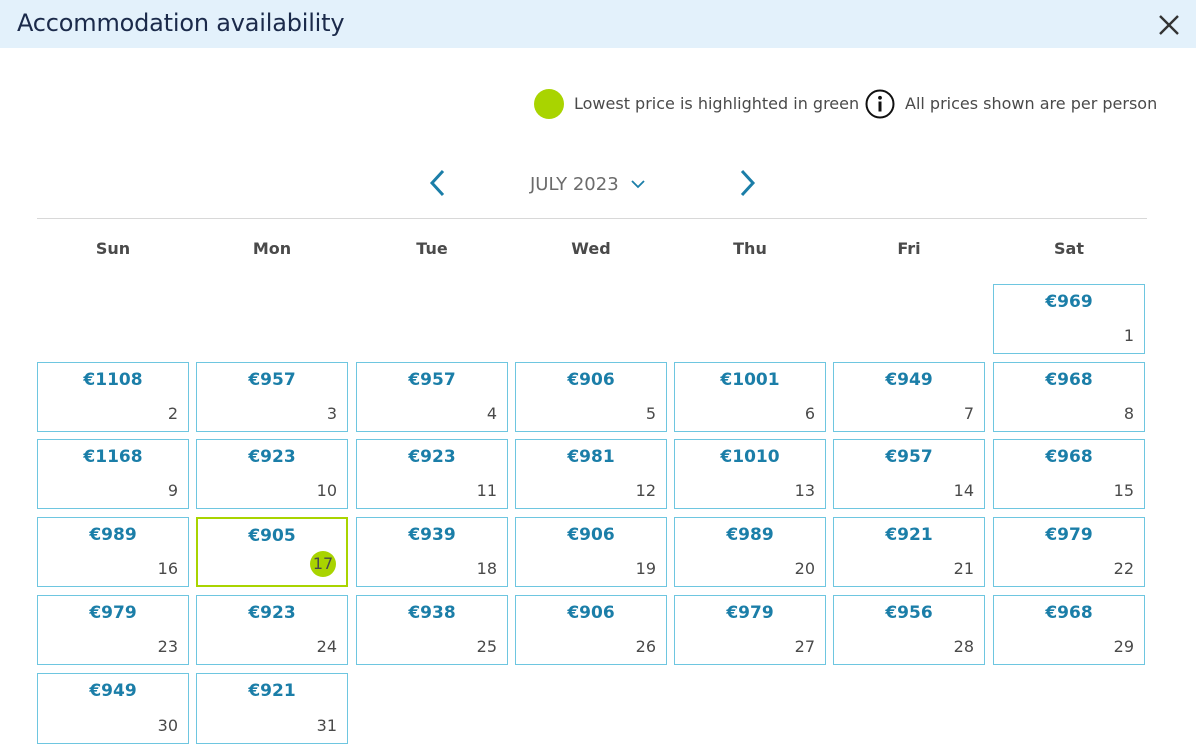  What do you see at coordinates (909, 552) in the screenshot?
I see `calendar-day-21: €921 21` at bounding box center [909, 552].